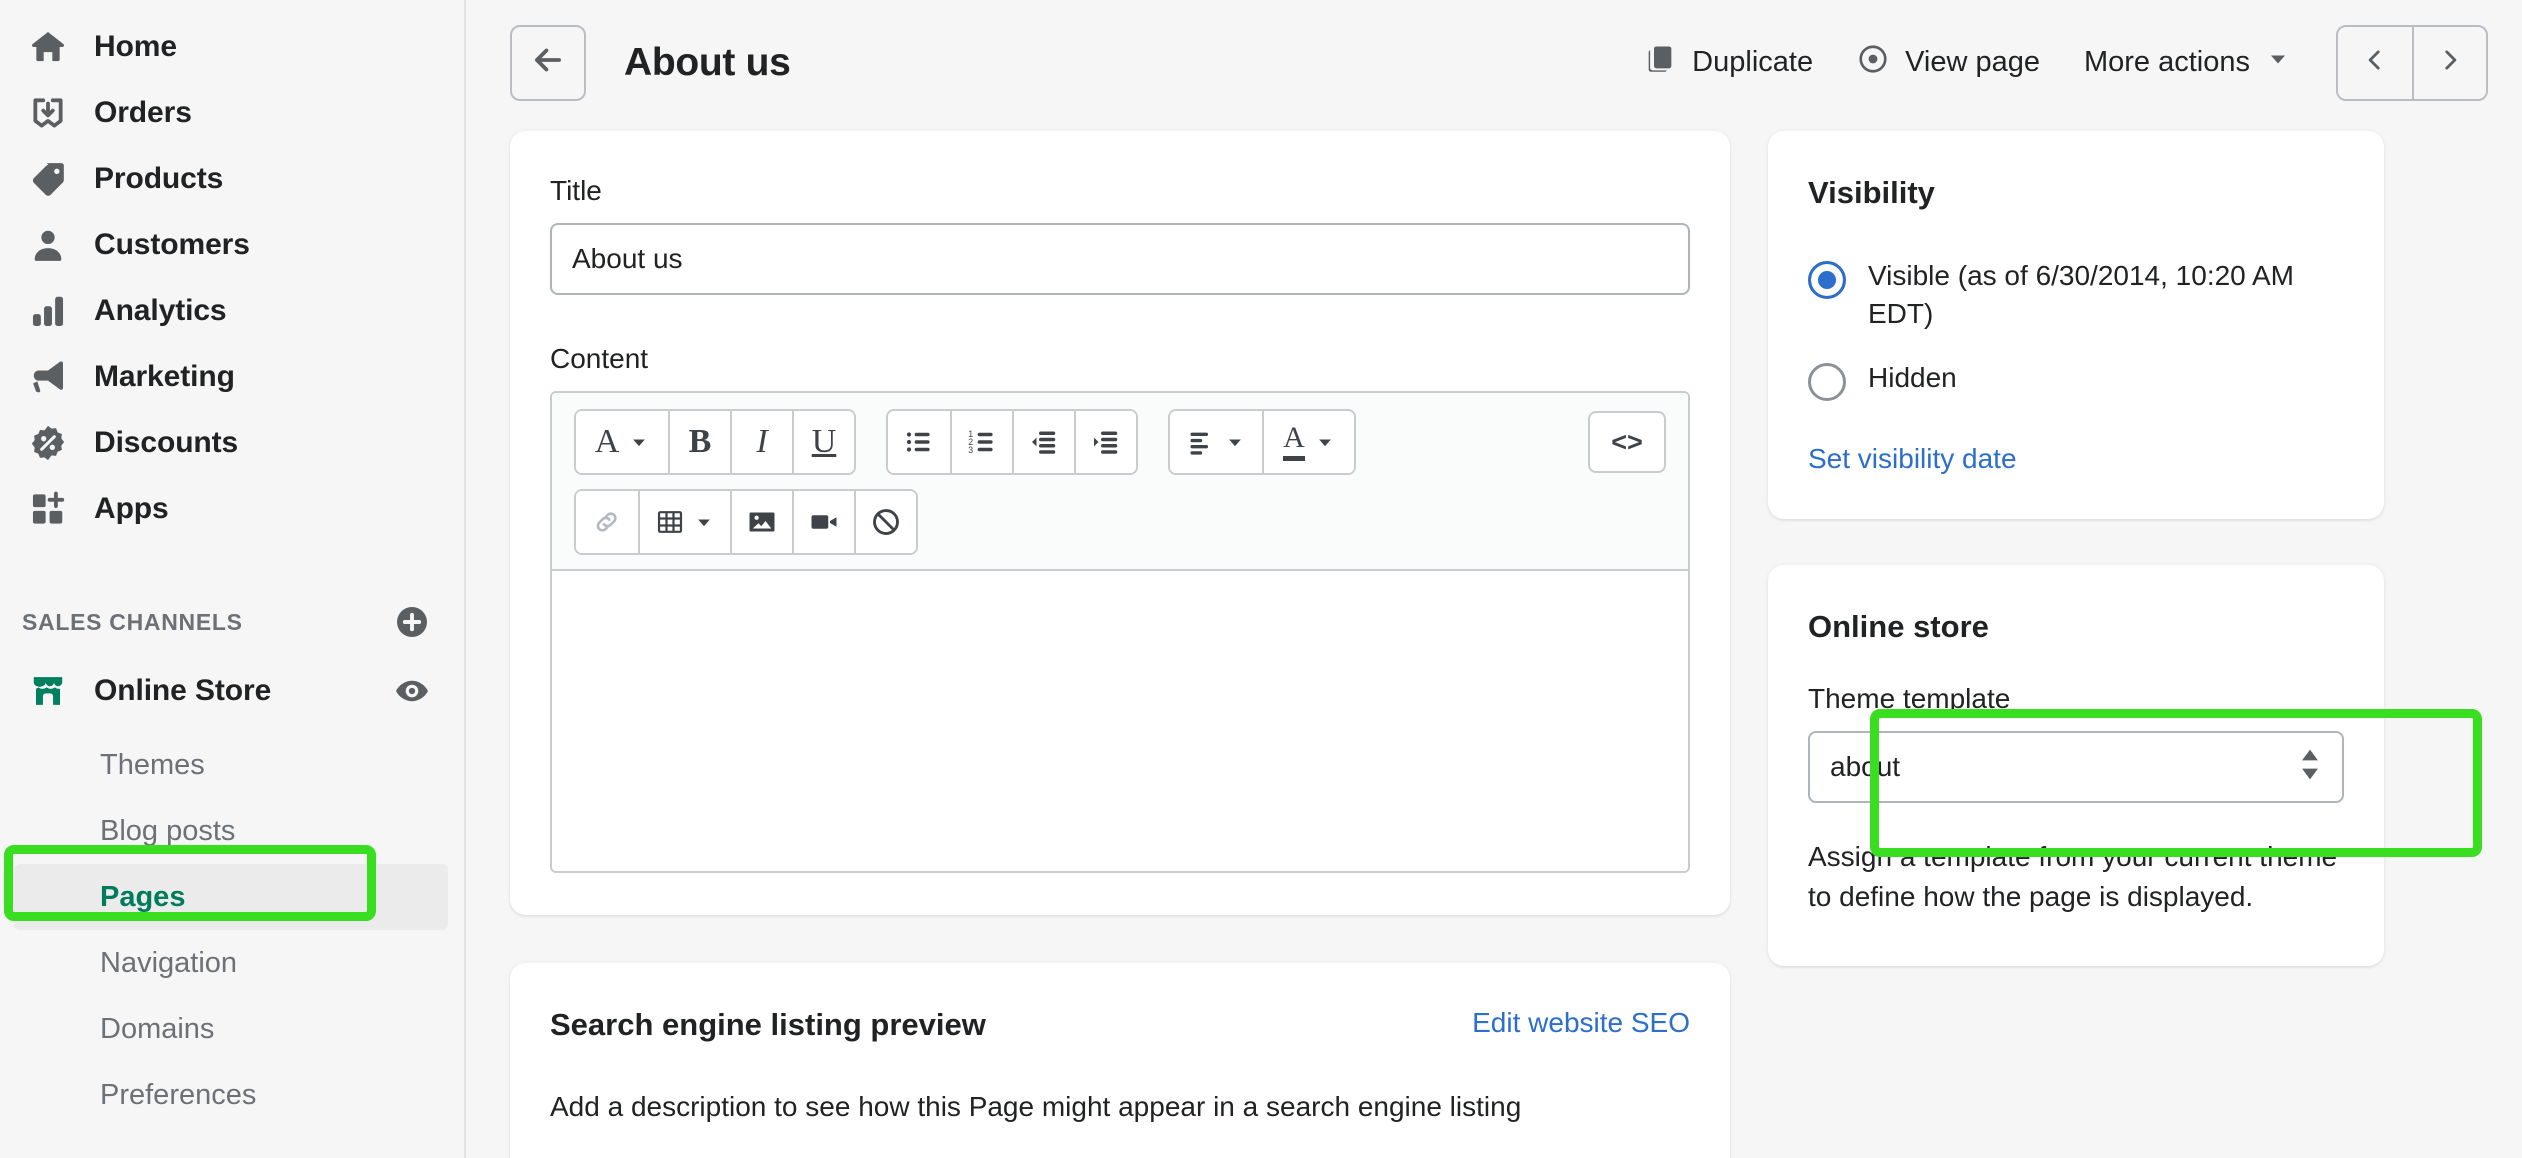 Image resolution: width=2522 pixels, height=1158 pixels. What do you see at coordinates (981, 442) in the screenshot?
I see `numbered-list-icon: 123` at bounding box center [981, 442].